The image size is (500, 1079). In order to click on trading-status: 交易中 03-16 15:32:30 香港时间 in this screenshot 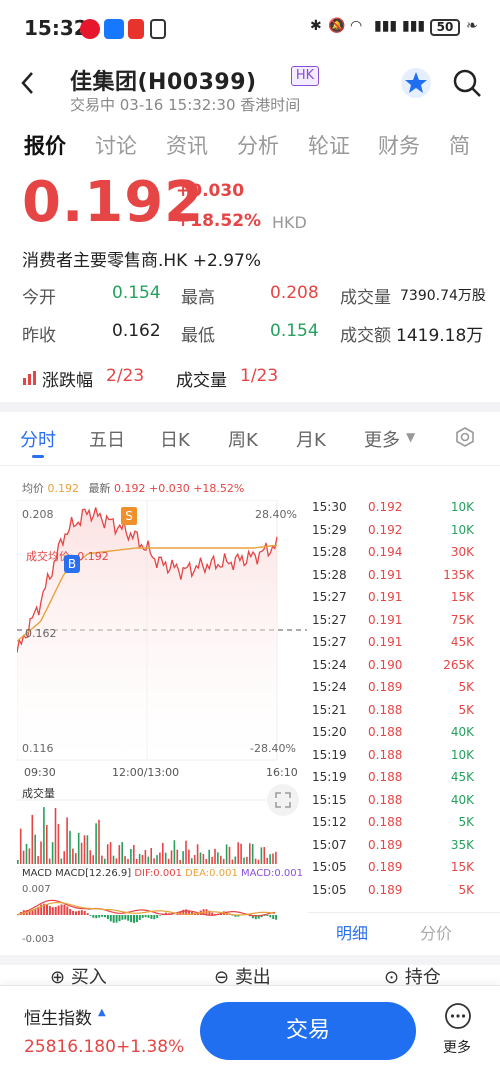, I will do `click(185, 105)`.